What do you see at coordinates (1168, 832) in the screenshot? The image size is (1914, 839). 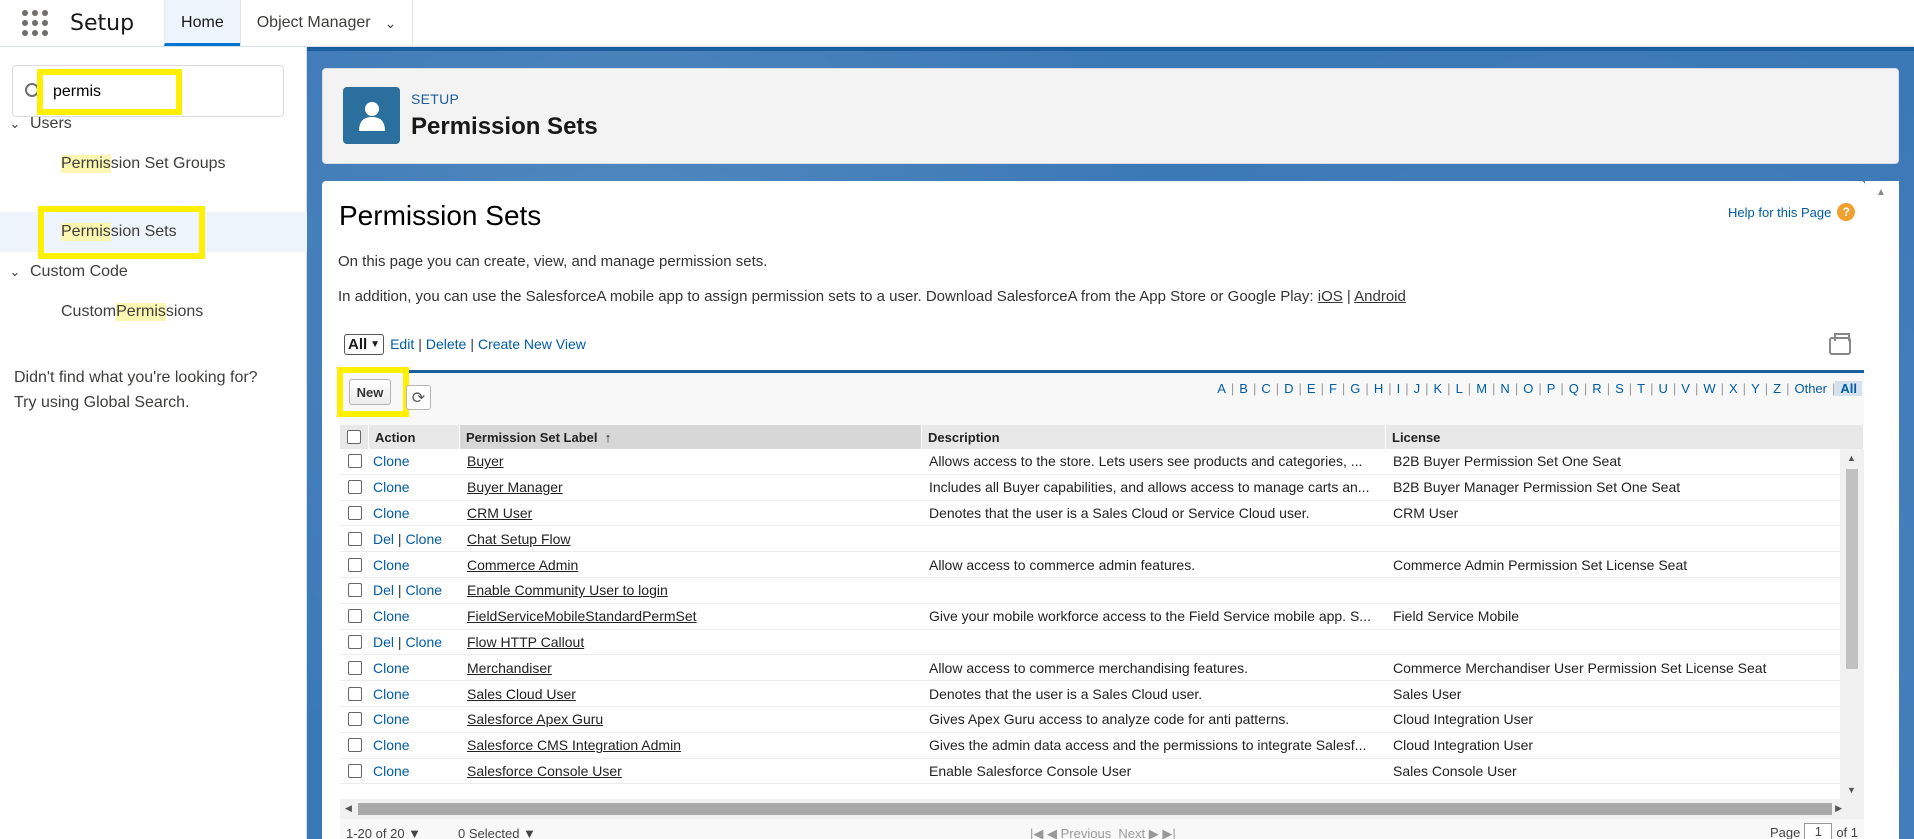 I see `last-page-icon: ▶|` at bounding box center [1168, 832].